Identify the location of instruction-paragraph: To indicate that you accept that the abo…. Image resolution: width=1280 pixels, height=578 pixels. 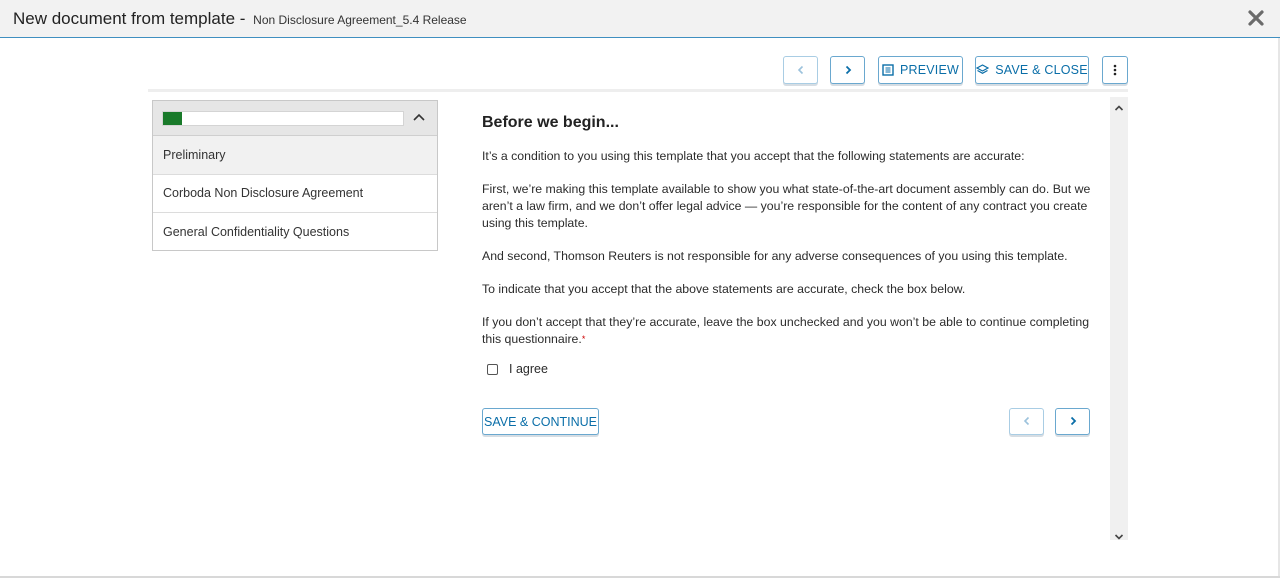
(724, 289).